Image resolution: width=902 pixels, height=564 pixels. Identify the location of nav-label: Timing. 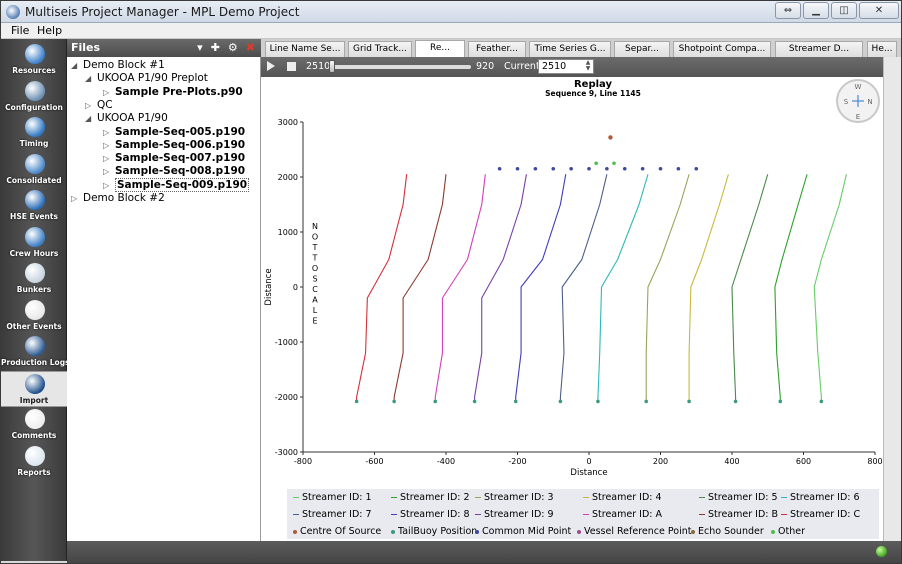
(34, 143).